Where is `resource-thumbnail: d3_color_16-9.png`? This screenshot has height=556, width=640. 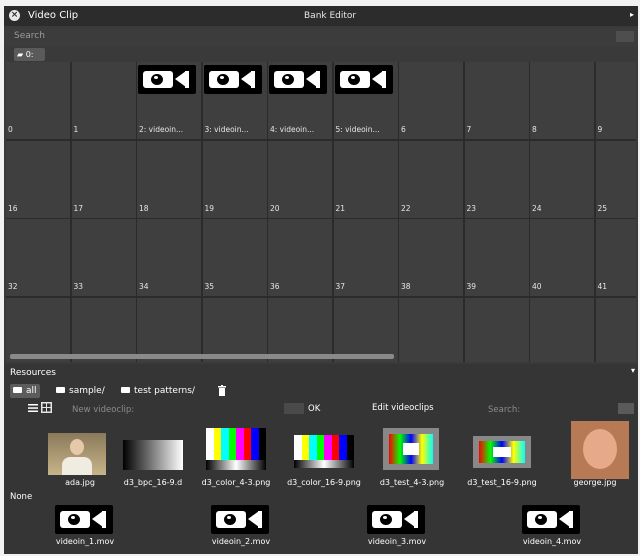 resource-thumbnail: d3_color_16-9.png is located at coordinates (324, 456).